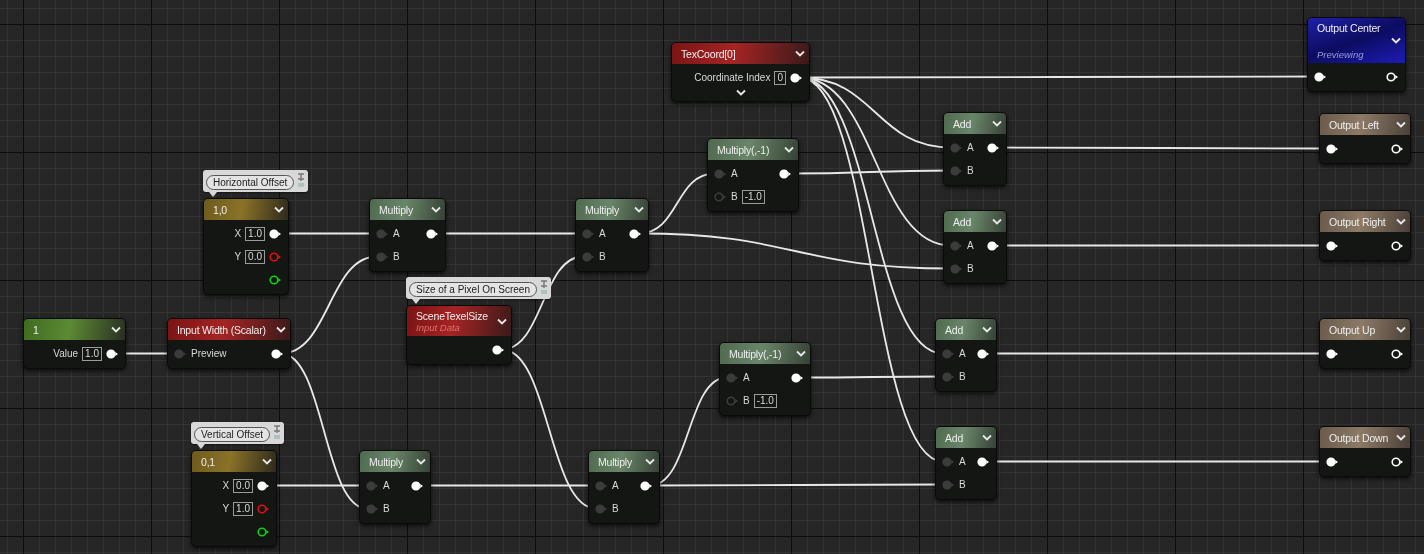 The width and height of the screenshot is (1424, 554). I want to click on node-title: SceneTexelSize, so click(452, 315).